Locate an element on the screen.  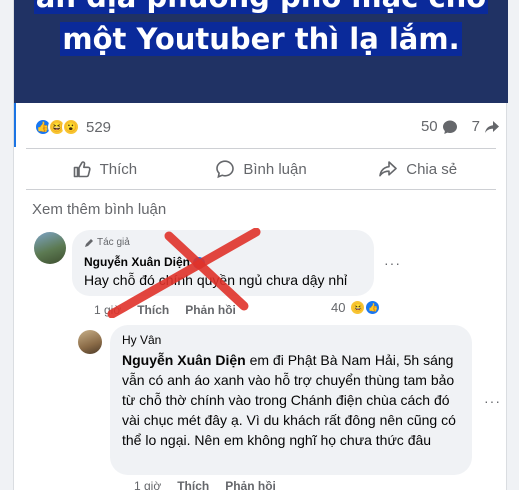
author-badge: Tác giả is located at coordinates (107, 242).